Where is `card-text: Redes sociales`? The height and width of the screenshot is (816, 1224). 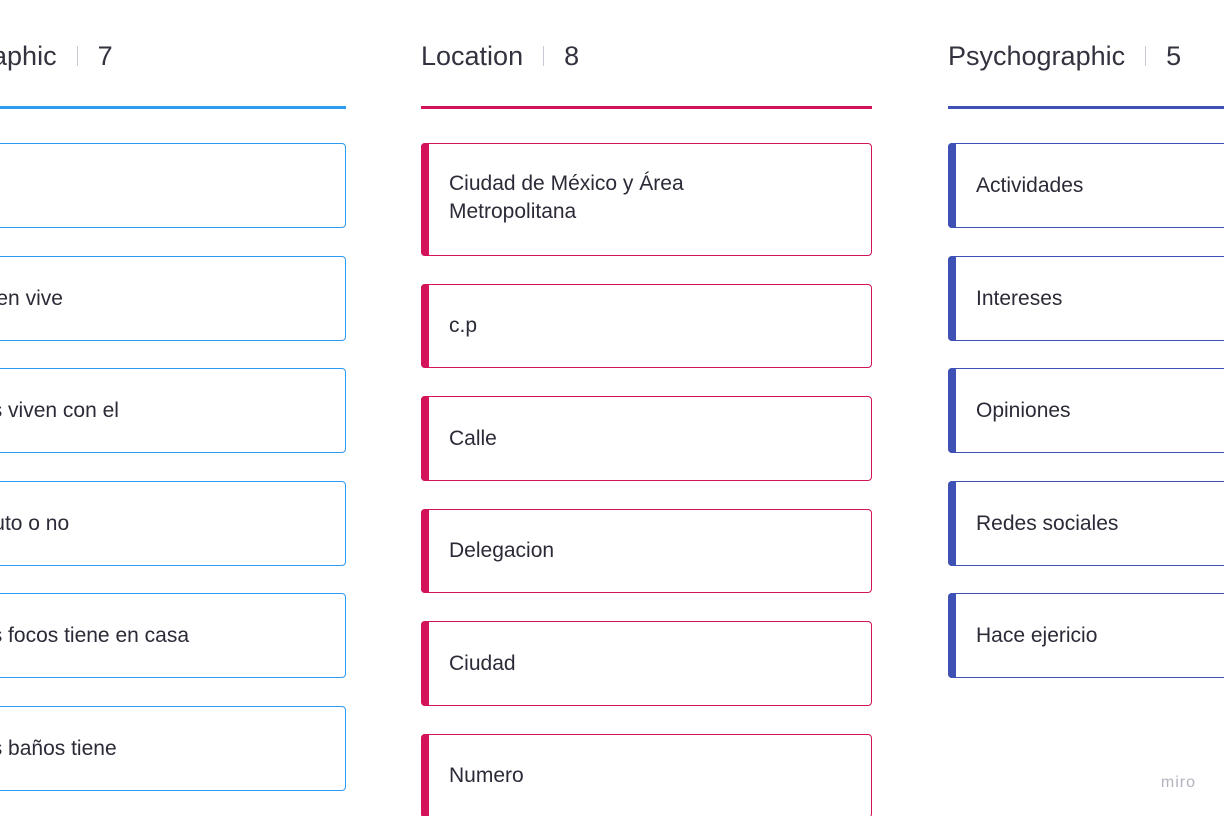 card-text: Redes sociales is located at coordinates (1047, 523).